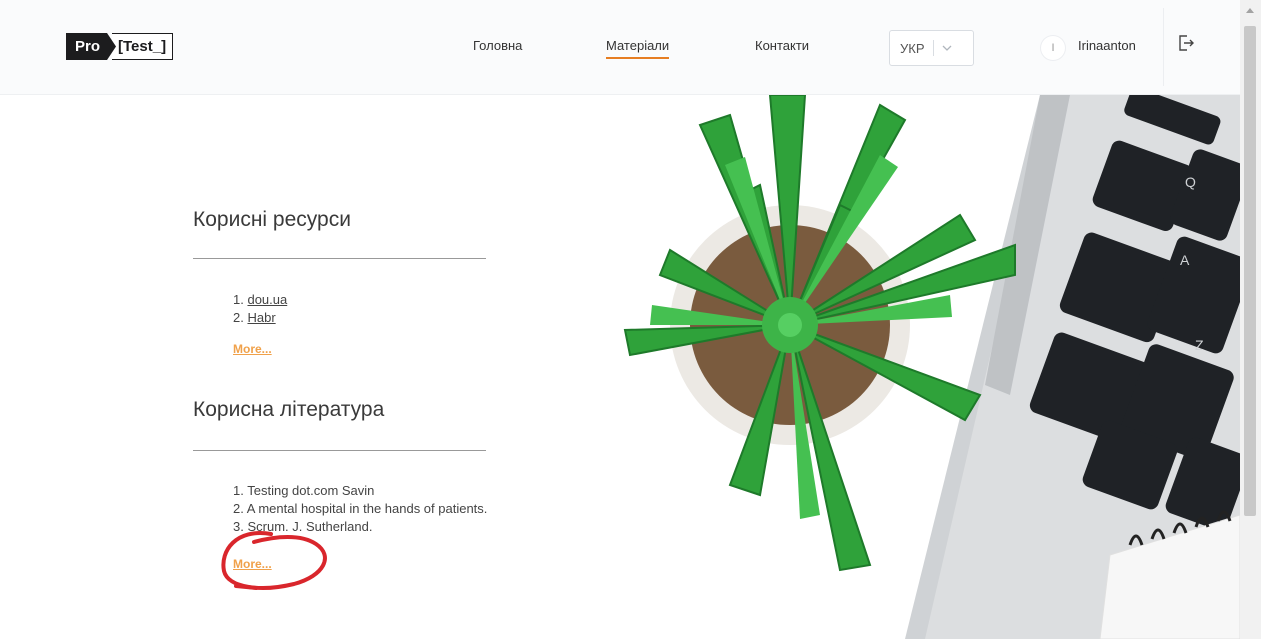 The image size is (1261, 639). I want to click on resource-link-habr: Habr, so click(261, 317).